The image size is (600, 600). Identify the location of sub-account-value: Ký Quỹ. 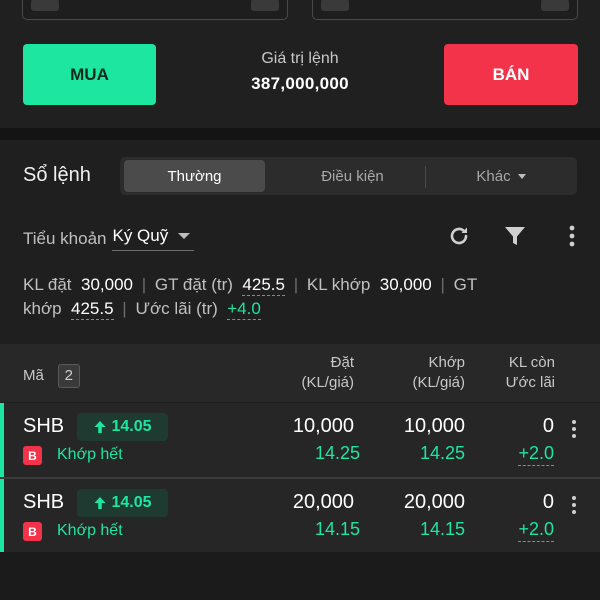
(140, 235).